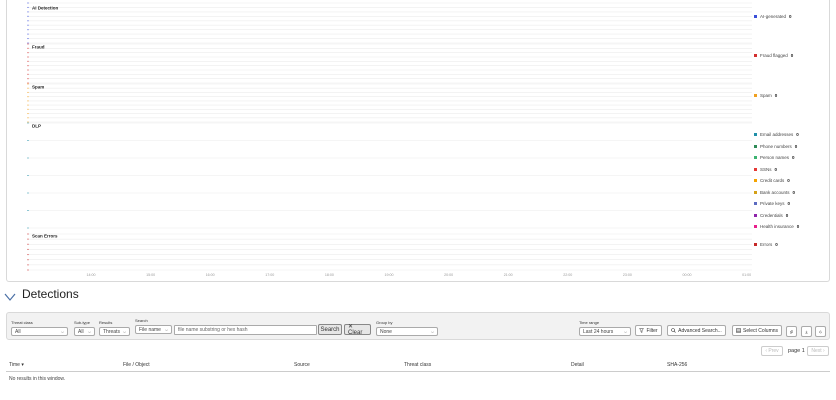 The width and height of the screenshot is (836, 400). Describe the element at coordinates (677, 365) in the screenshot. I see `column-header-sha256: SHA-256` at that location.